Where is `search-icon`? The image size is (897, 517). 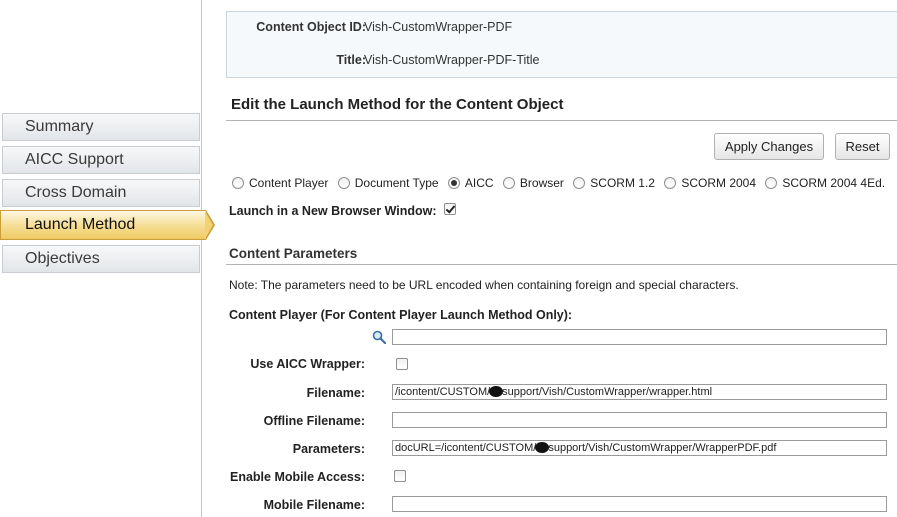
search-icon is located at coordinates (379, 337).